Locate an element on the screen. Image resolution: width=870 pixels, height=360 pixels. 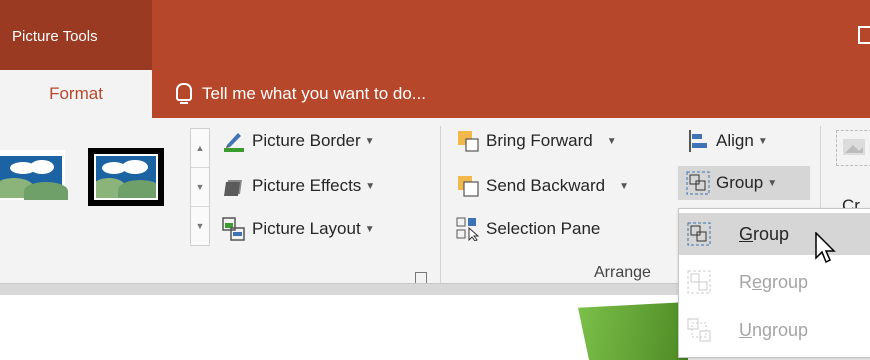
send-backward-button: Send Backward ▼ is located at coordinates (542, 186).